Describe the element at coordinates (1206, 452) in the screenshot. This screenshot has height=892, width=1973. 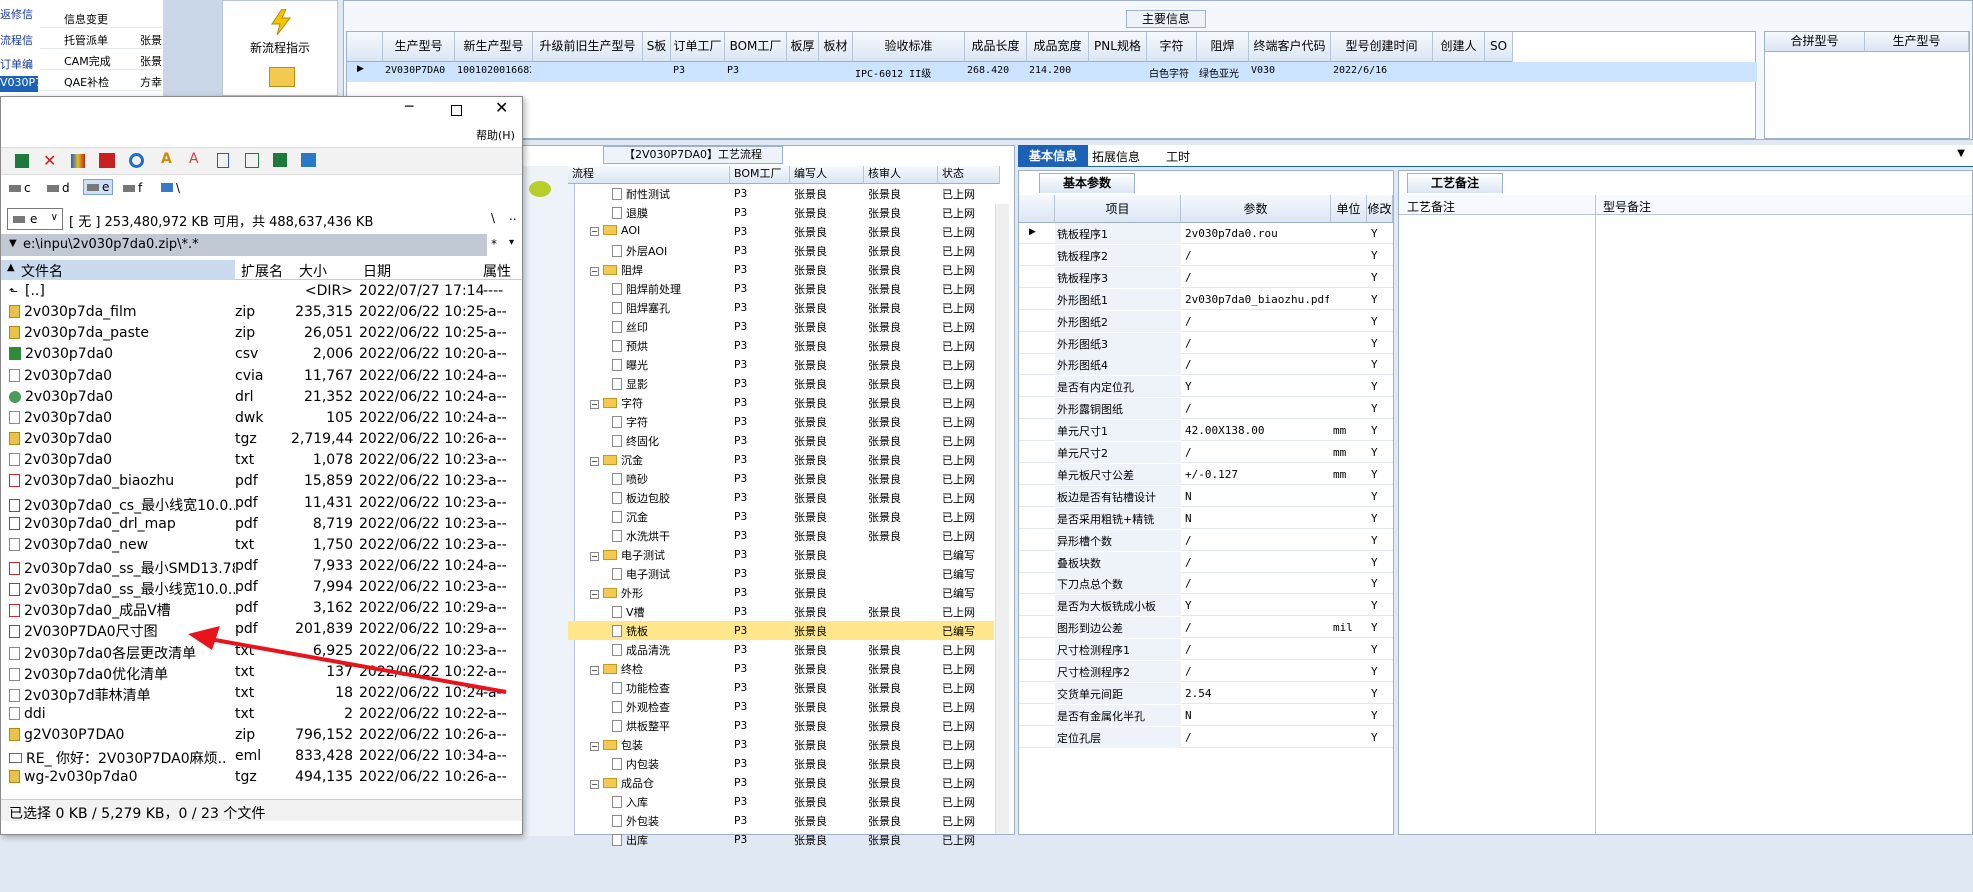
I see `param-row: 单元尺寸2 / mm Y` at that location.